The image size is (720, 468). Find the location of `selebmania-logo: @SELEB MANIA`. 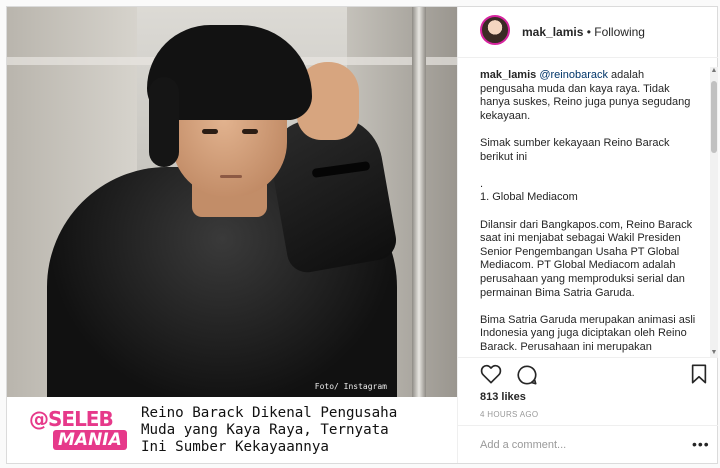

selebmania-logo: @SELEB MANIA is located at coordinates (79, 430).